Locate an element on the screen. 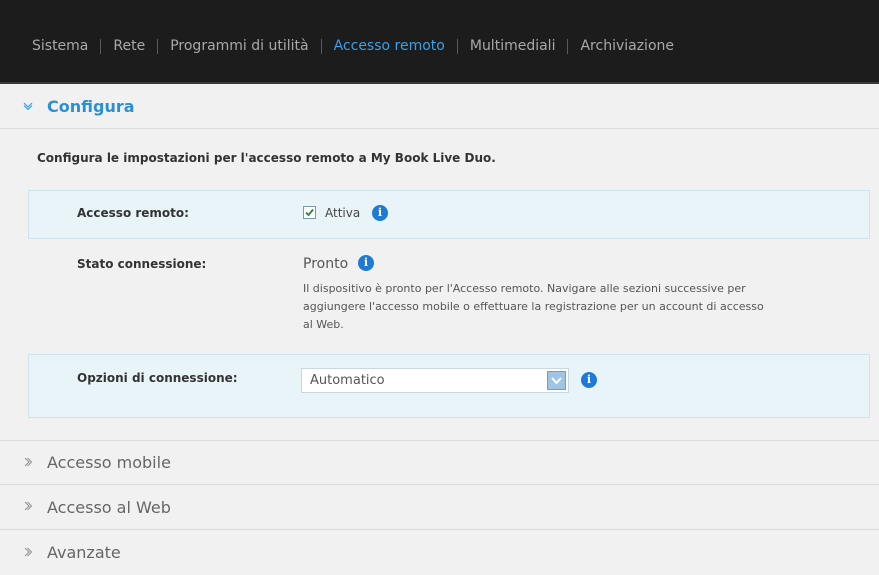 The width and height of the screenshot is (879, 575). remote-access-label: Accesso remoto: is located at coordinates (133, 213).